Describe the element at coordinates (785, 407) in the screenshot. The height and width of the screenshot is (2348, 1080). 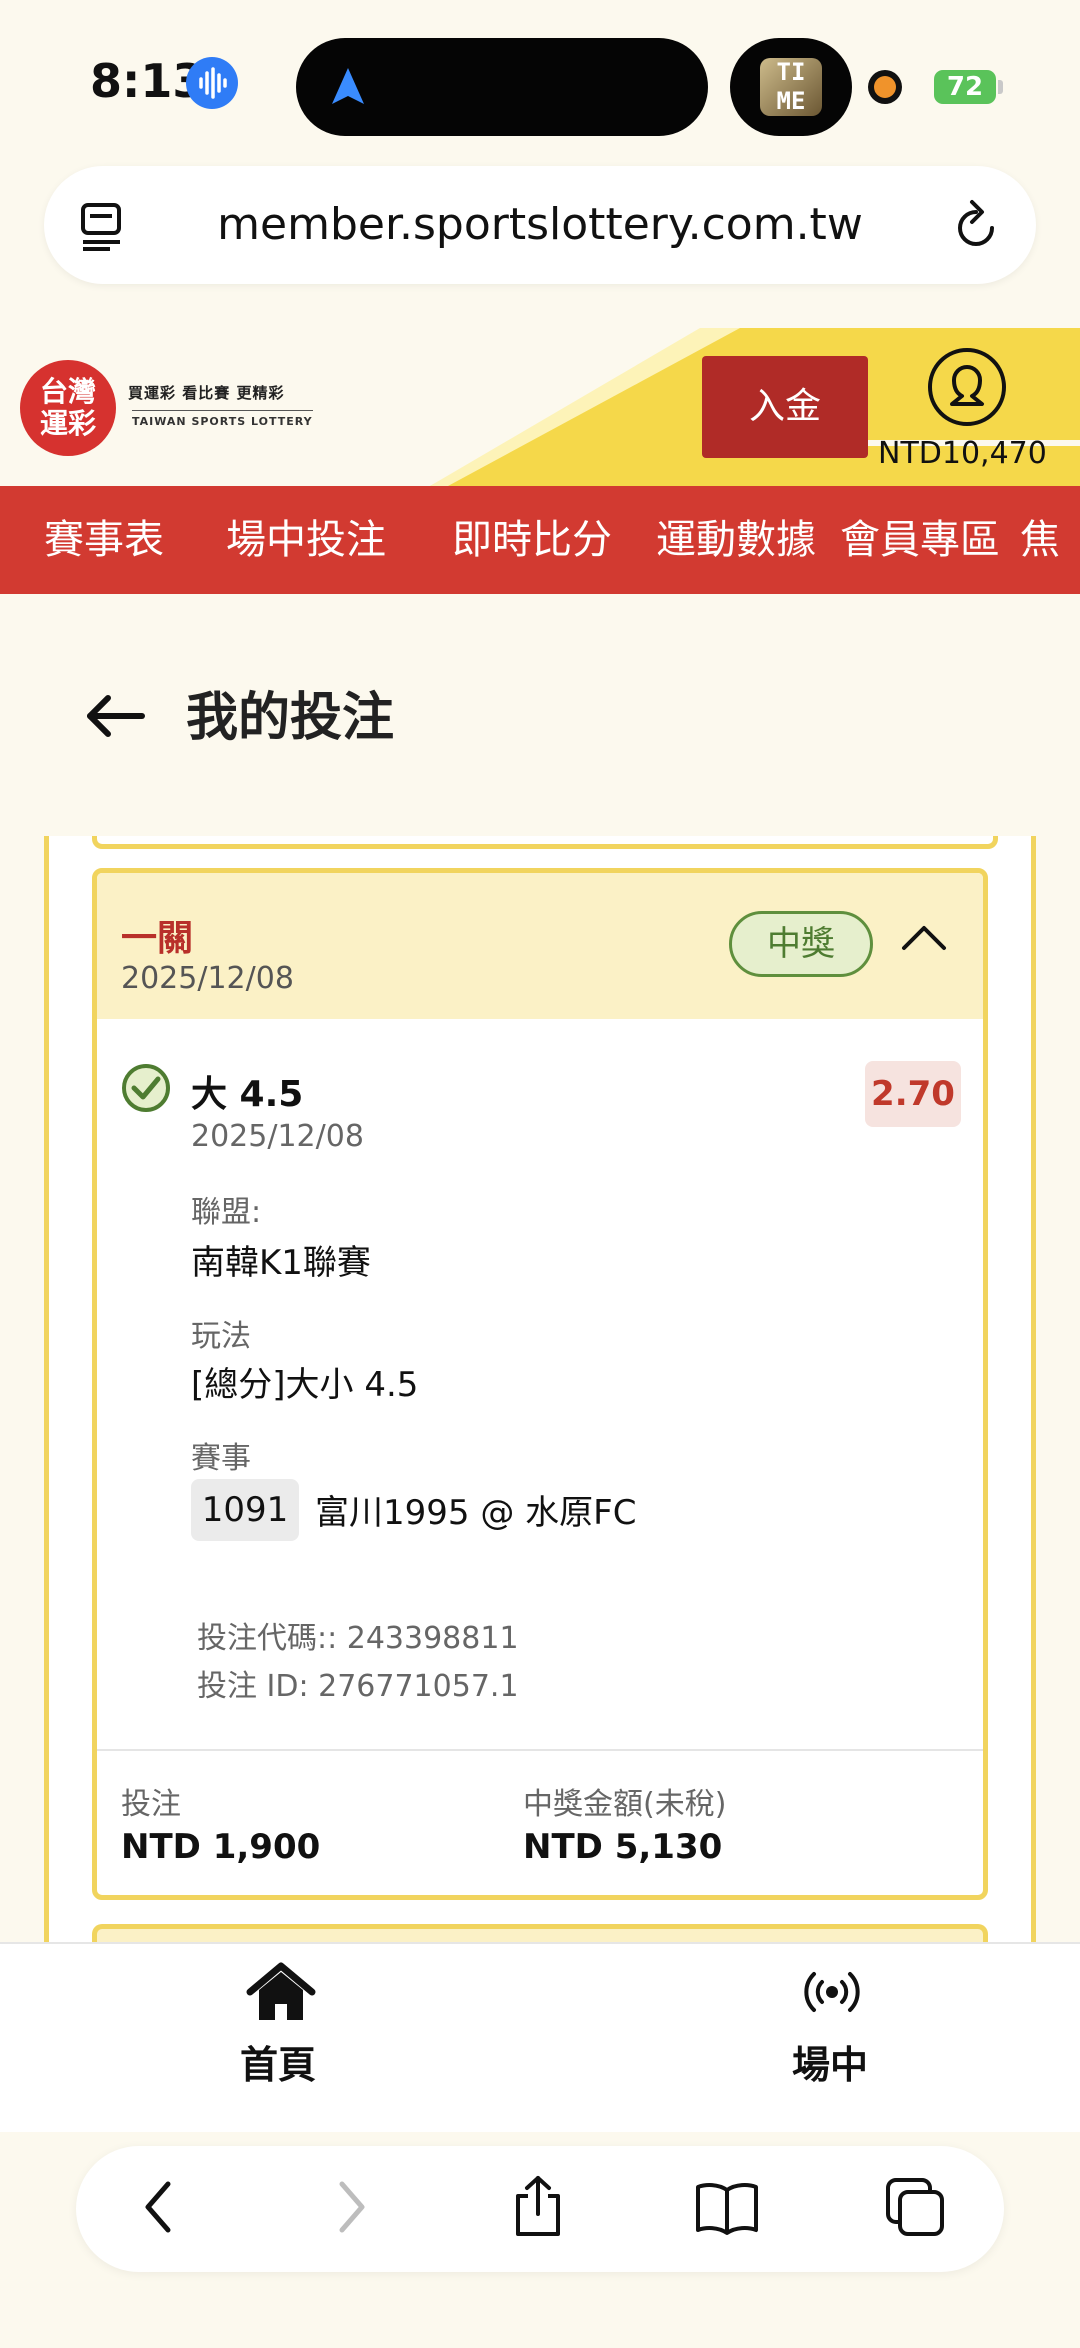
I see `deposit-button: 入金` at that location.